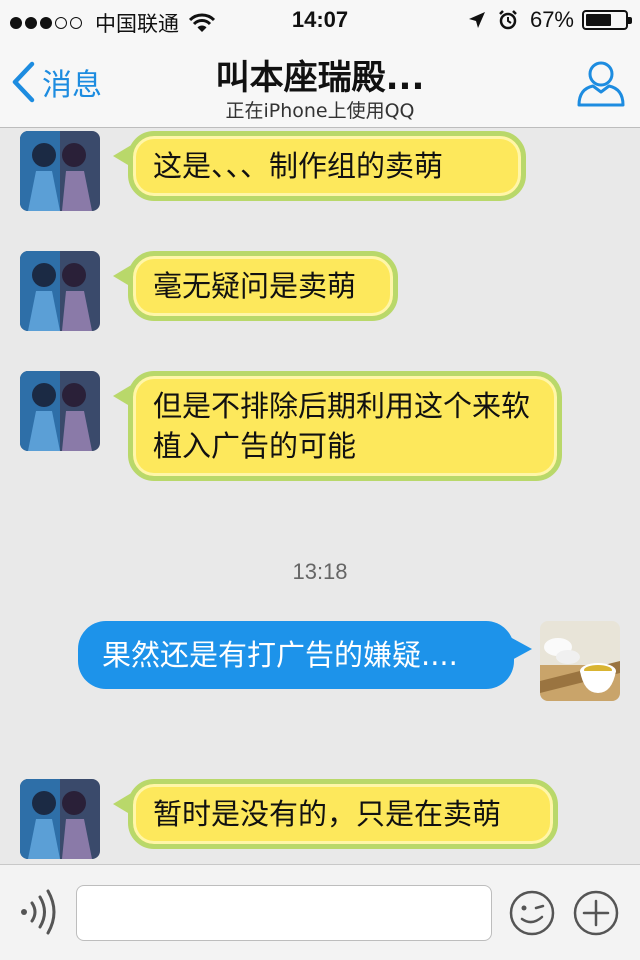 This screenshot has height=960, width=640. I want to click on message-input-bar, so click(320, 912).